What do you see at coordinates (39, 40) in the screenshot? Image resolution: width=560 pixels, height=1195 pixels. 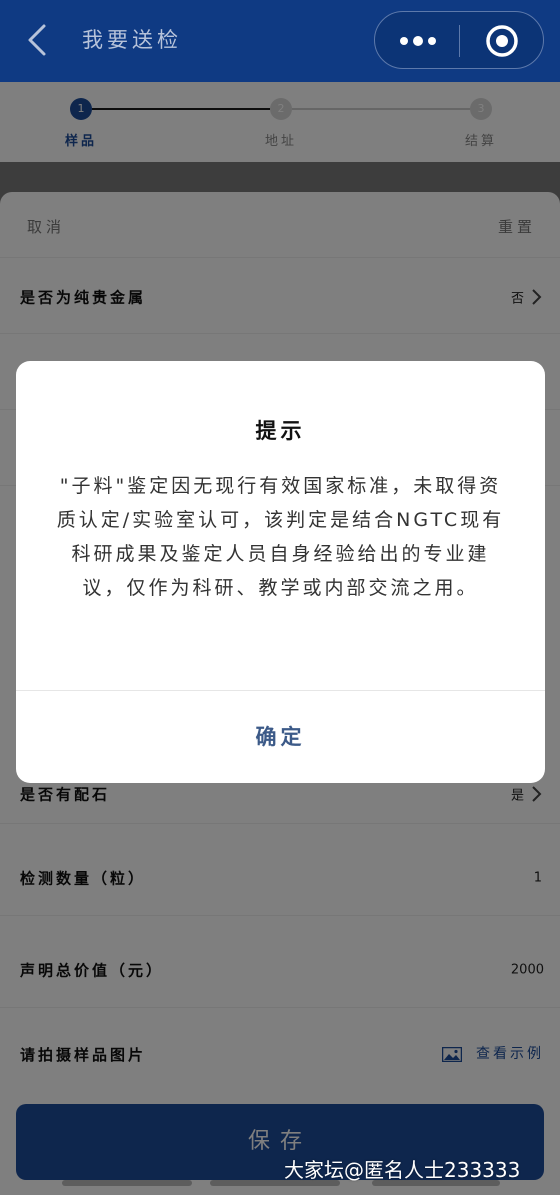 I see `back-arrow-icon` at bounding box center [39, 40].